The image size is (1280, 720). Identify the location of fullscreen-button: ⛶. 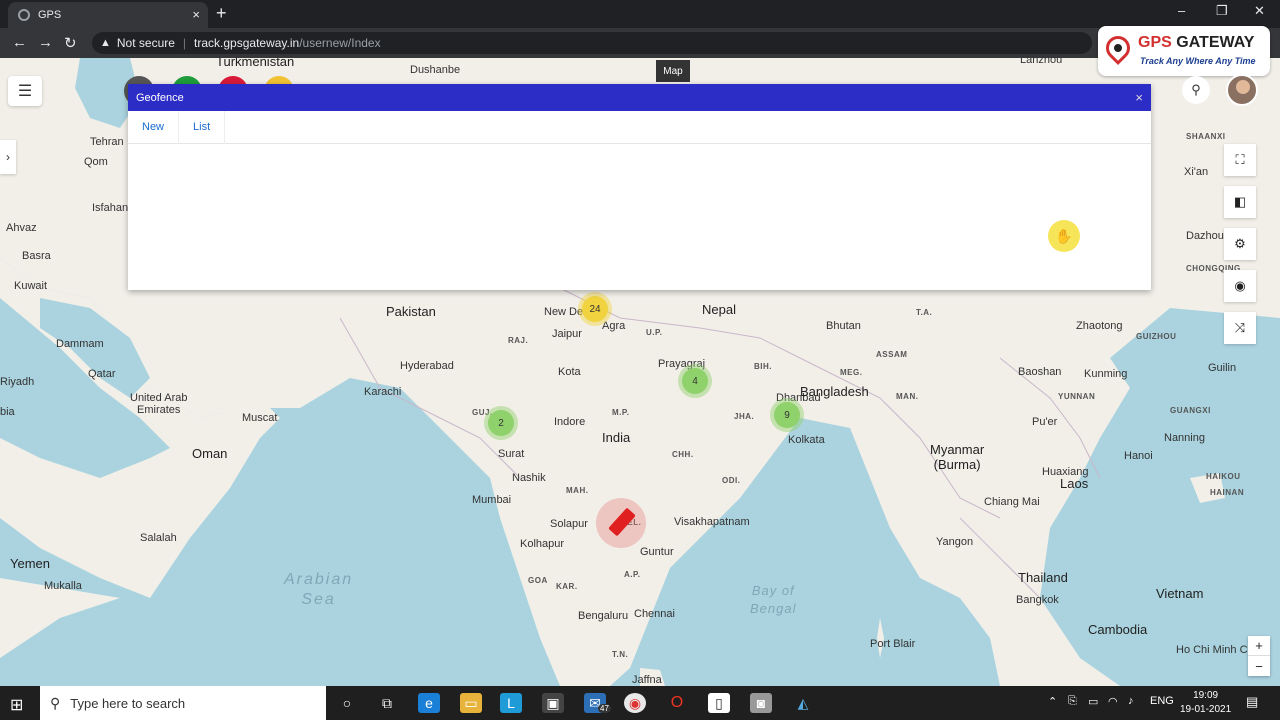
(1240, 160).